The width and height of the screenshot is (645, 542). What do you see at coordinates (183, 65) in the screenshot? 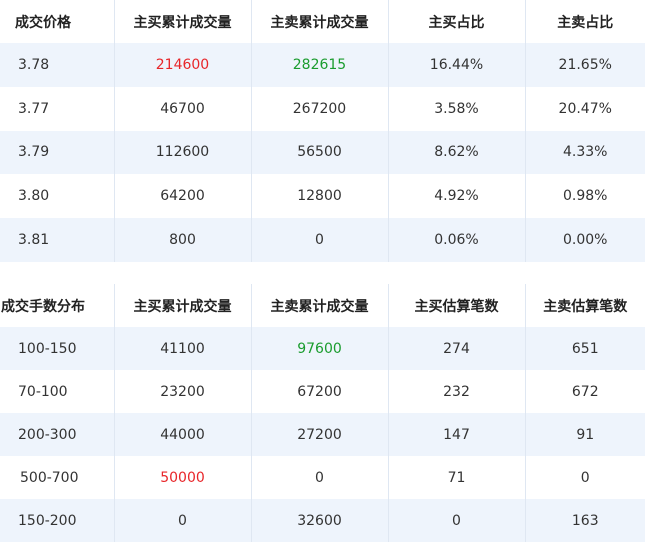
I see `cell-buy-volume: 214600` at bounding box center [183, 65].